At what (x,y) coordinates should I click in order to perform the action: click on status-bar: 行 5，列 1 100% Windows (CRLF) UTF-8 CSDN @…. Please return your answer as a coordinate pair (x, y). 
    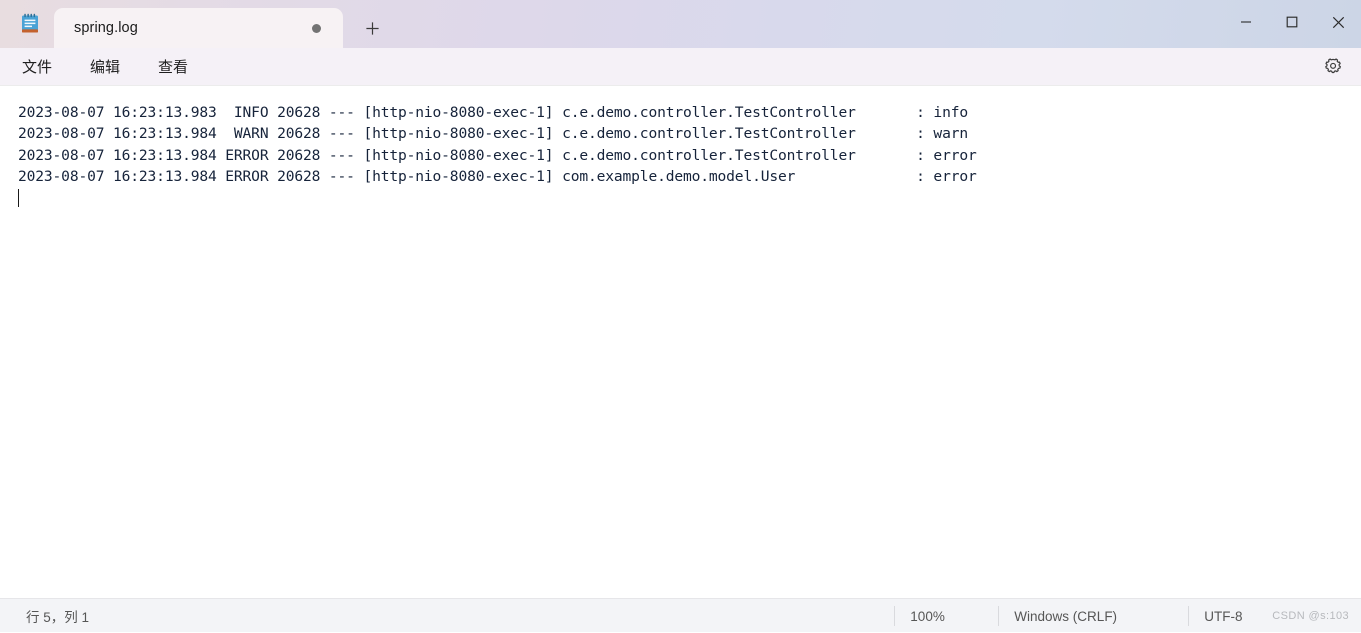
    Looking at the image, I should click on (680, 615).